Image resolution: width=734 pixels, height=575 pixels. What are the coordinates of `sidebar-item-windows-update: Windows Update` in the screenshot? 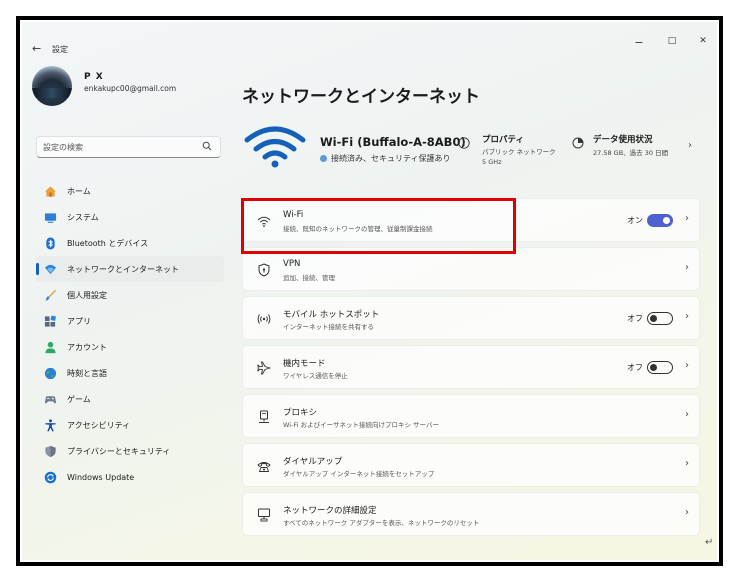 It's located at (130, 477).